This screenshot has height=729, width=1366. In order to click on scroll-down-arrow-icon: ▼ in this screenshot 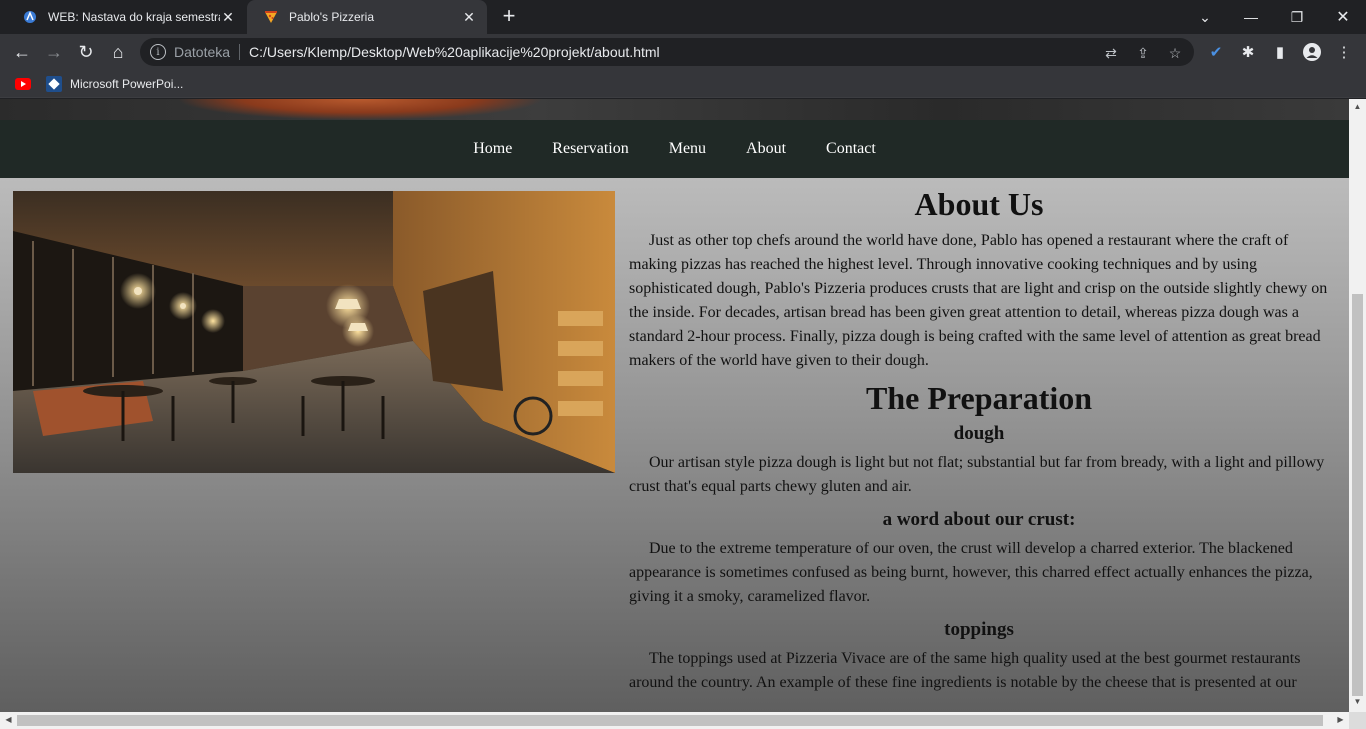, I will do `click(1357, 701)`.